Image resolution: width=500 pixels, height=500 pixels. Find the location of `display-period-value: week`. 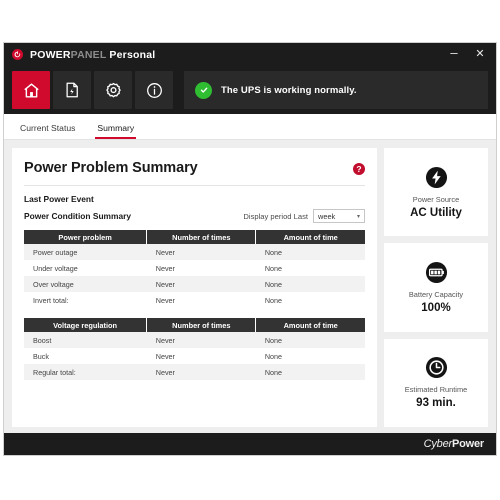

display-period-value: week is located at coordinates (327, 216).